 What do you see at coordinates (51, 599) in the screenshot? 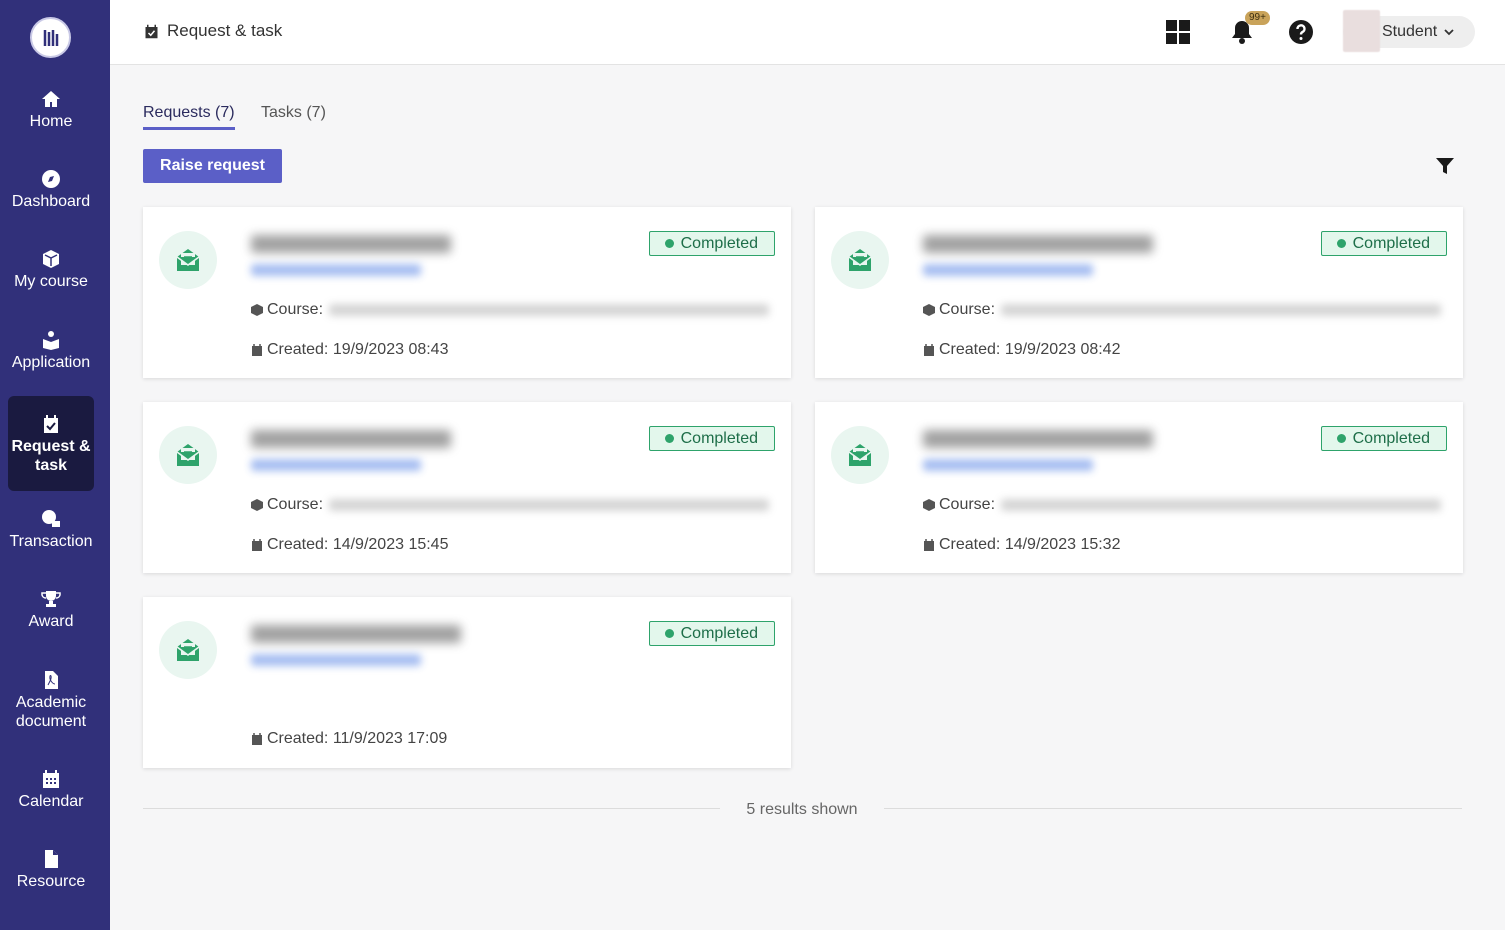
I see `trophy-icon` at bounding box center [51, 599].